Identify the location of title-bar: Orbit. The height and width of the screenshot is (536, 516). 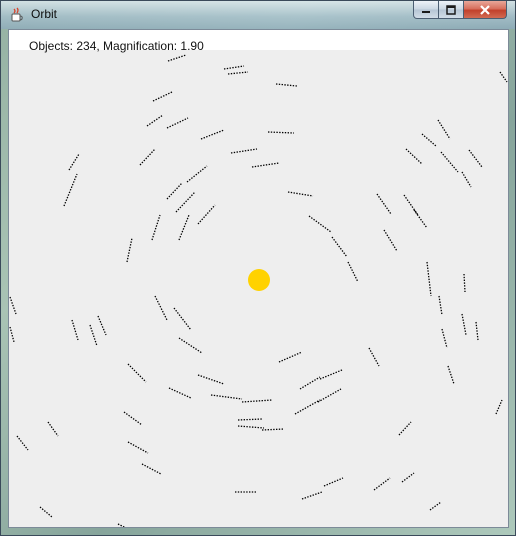
(258, 15).